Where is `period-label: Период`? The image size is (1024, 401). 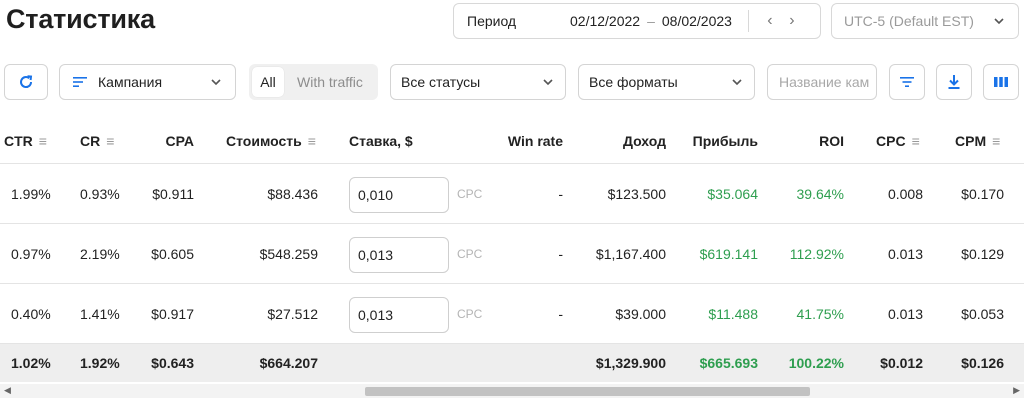
period-label: Период is located at coordinates (492, 21).